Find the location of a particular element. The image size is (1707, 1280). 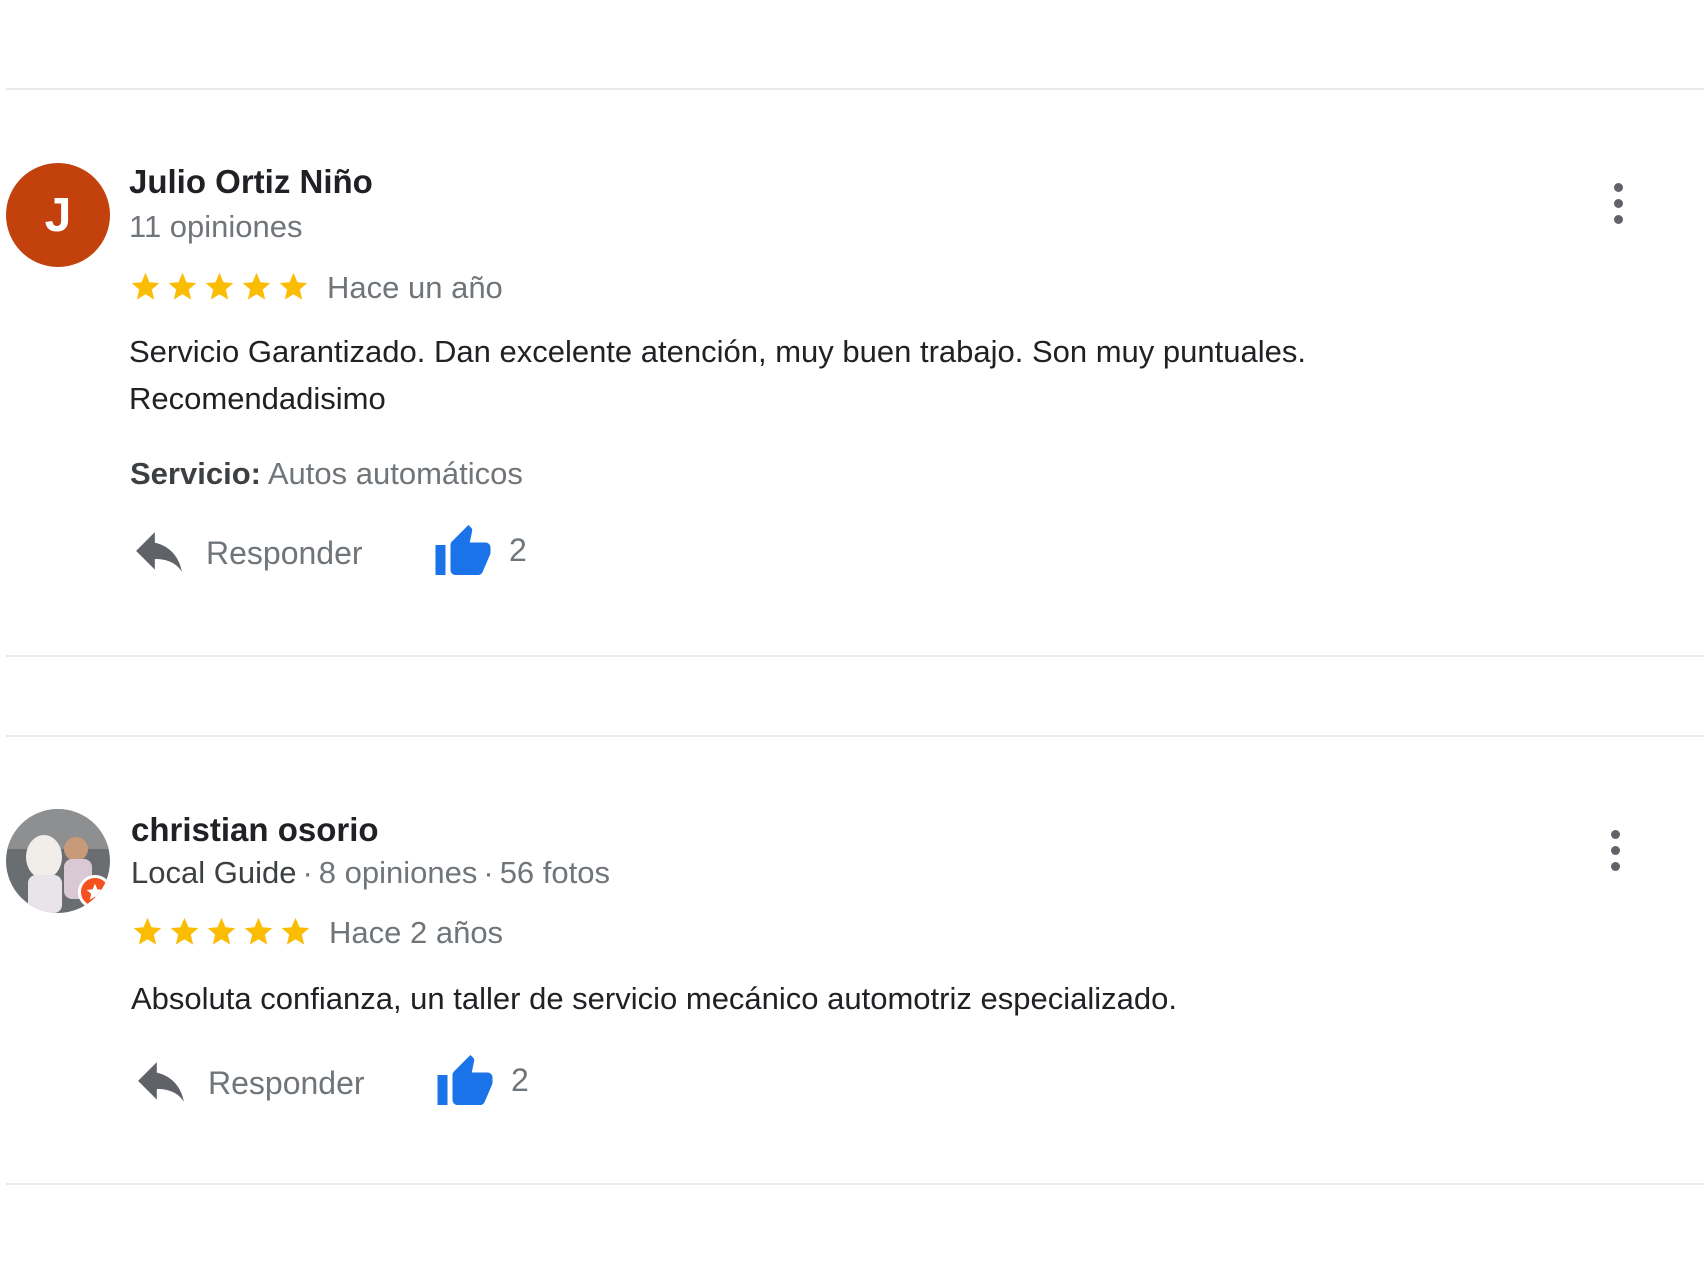

review-date: Hace un año is located at coordinates (415, 287).